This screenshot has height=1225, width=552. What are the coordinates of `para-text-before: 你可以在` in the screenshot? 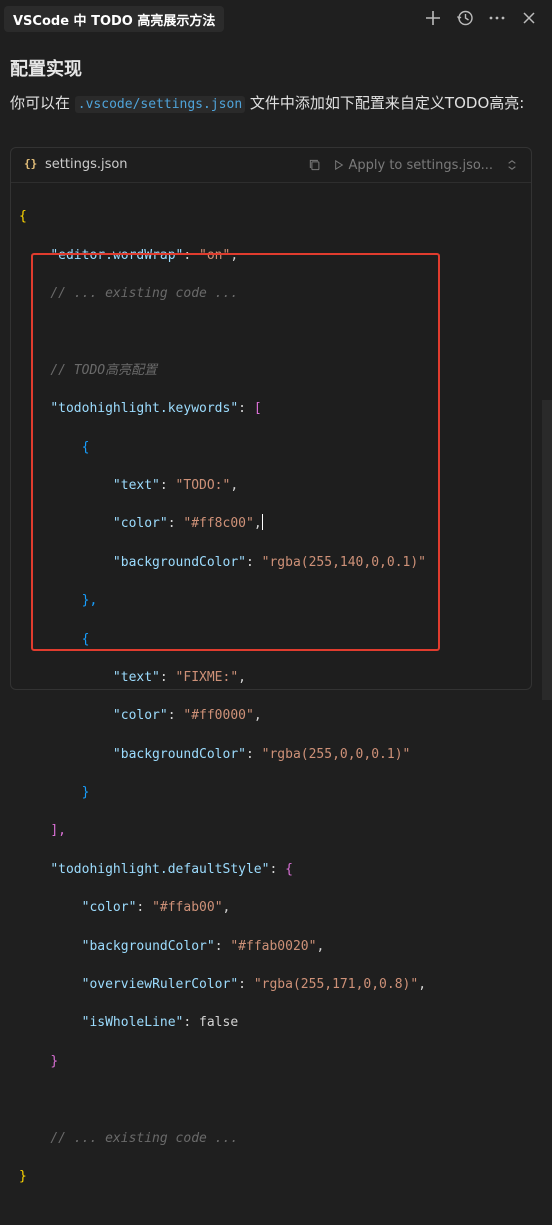 It's located at (42, 103).